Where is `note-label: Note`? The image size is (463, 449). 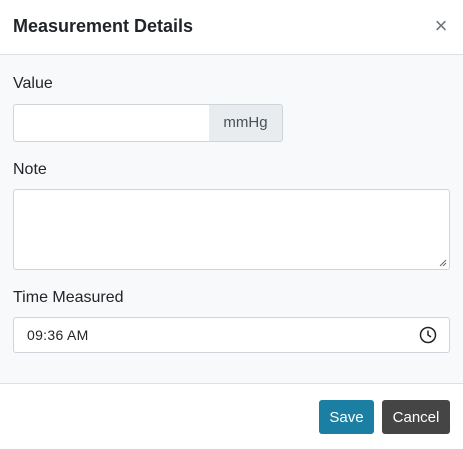 note-label: Note is located at coordinates (30, 169).